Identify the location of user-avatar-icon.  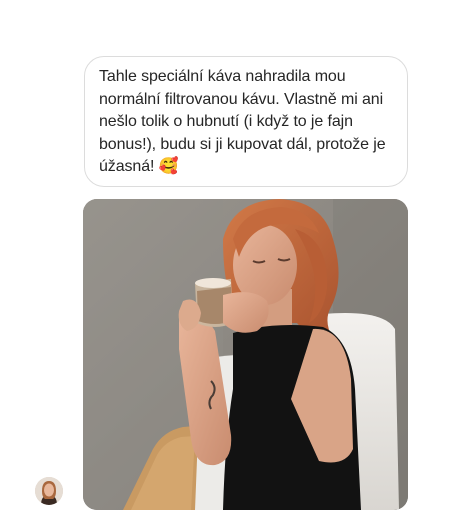
(49, 491).